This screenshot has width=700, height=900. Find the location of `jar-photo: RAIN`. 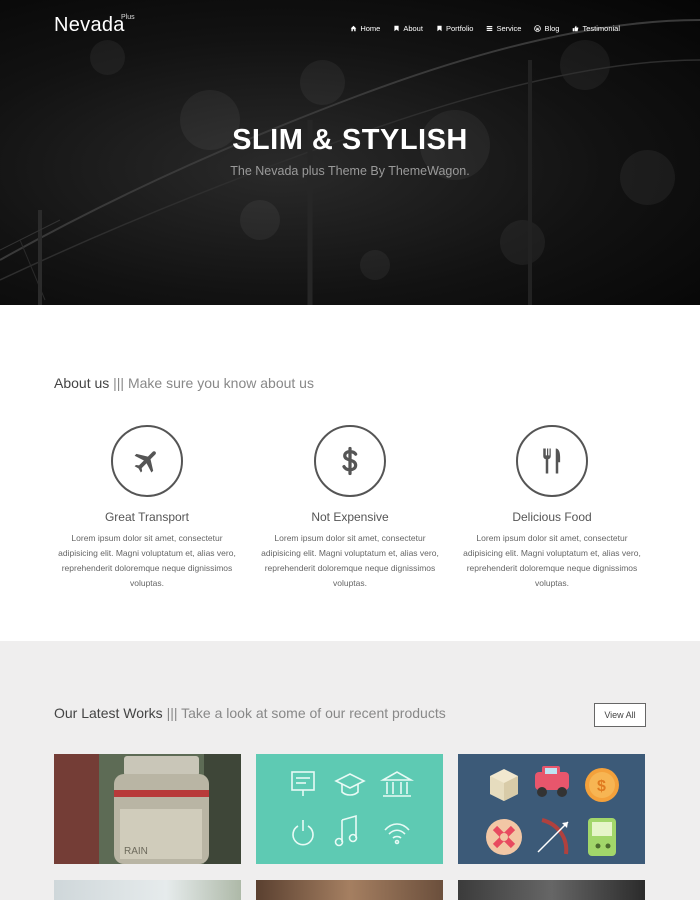

jar-photo: RAIN is located at coordinates (147, 809).